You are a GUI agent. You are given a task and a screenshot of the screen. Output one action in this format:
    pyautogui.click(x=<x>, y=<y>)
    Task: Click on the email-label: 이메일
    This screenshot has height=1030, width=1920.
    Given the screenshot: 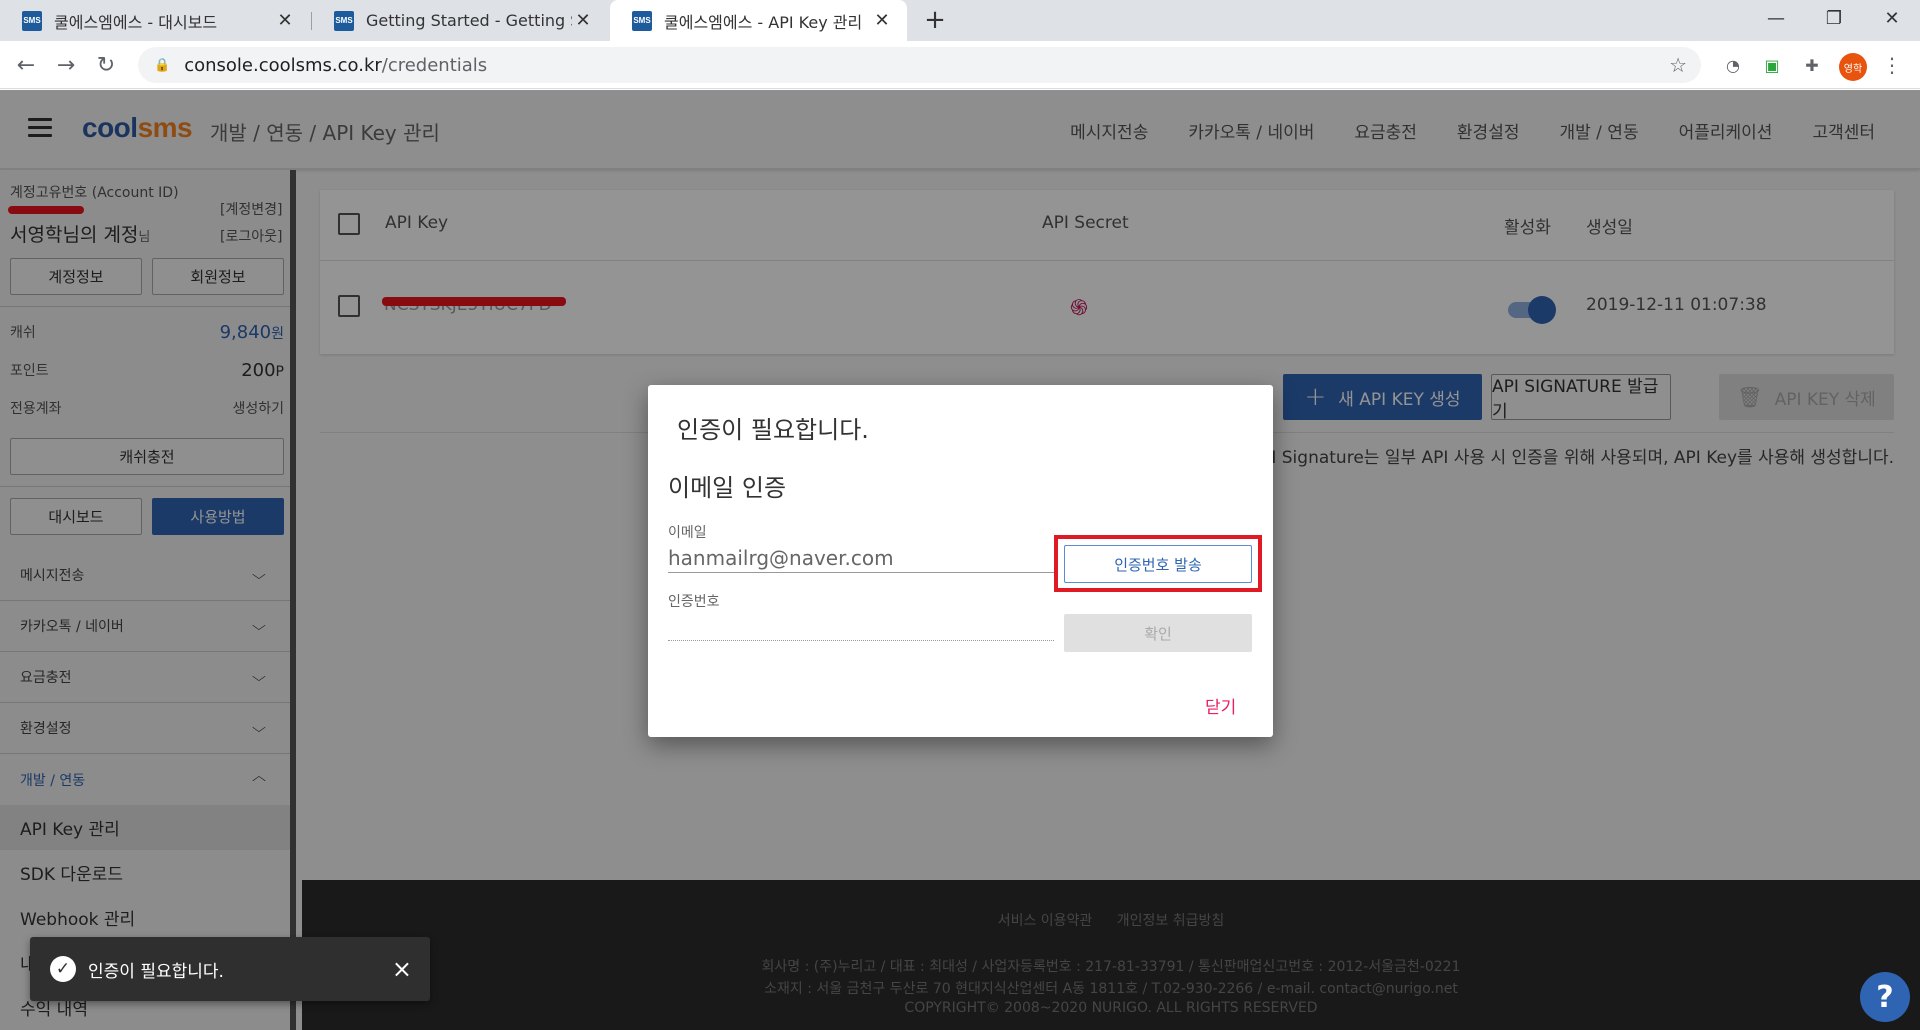 What is the action you would take?
    pyautogui.click(x=687, y=533)
    